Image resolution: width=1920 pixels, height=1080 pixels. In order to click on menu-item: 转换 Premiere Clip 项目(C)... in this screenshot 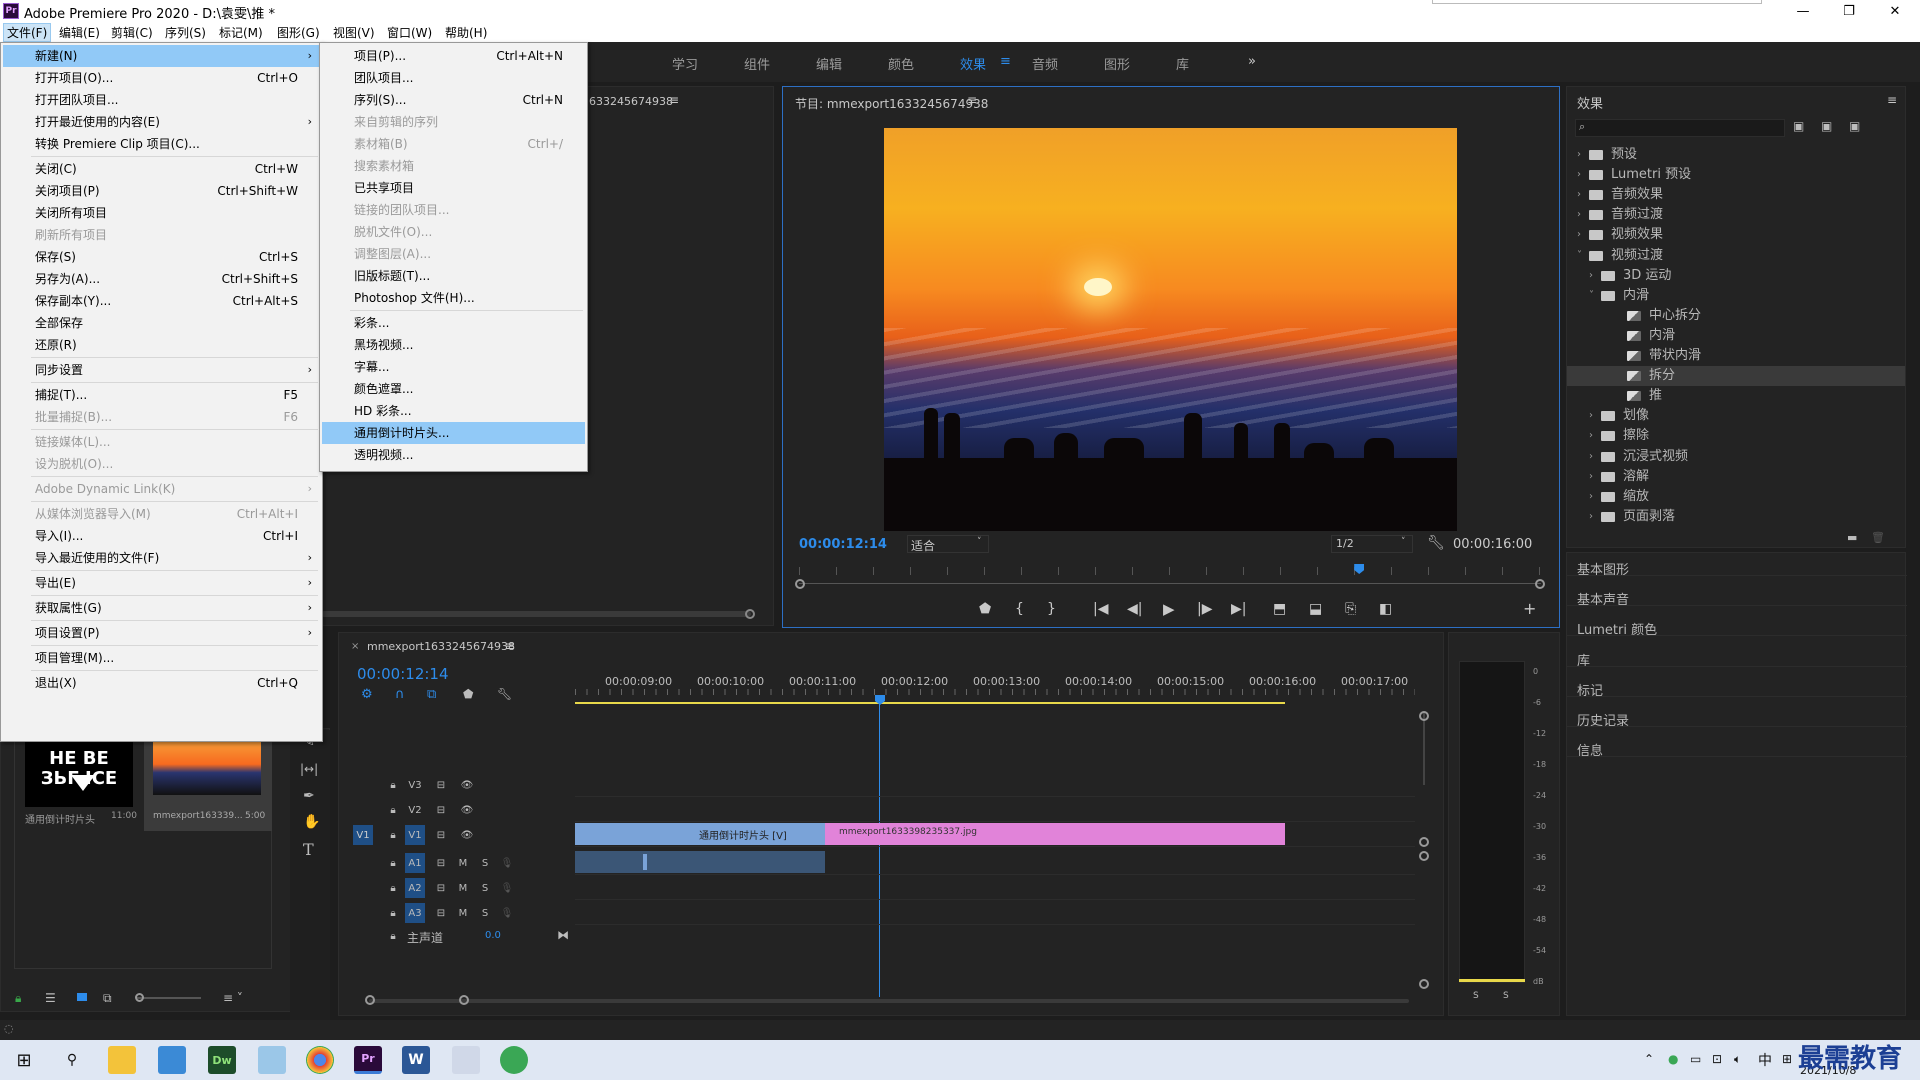, I will do `click(161, 144)`.